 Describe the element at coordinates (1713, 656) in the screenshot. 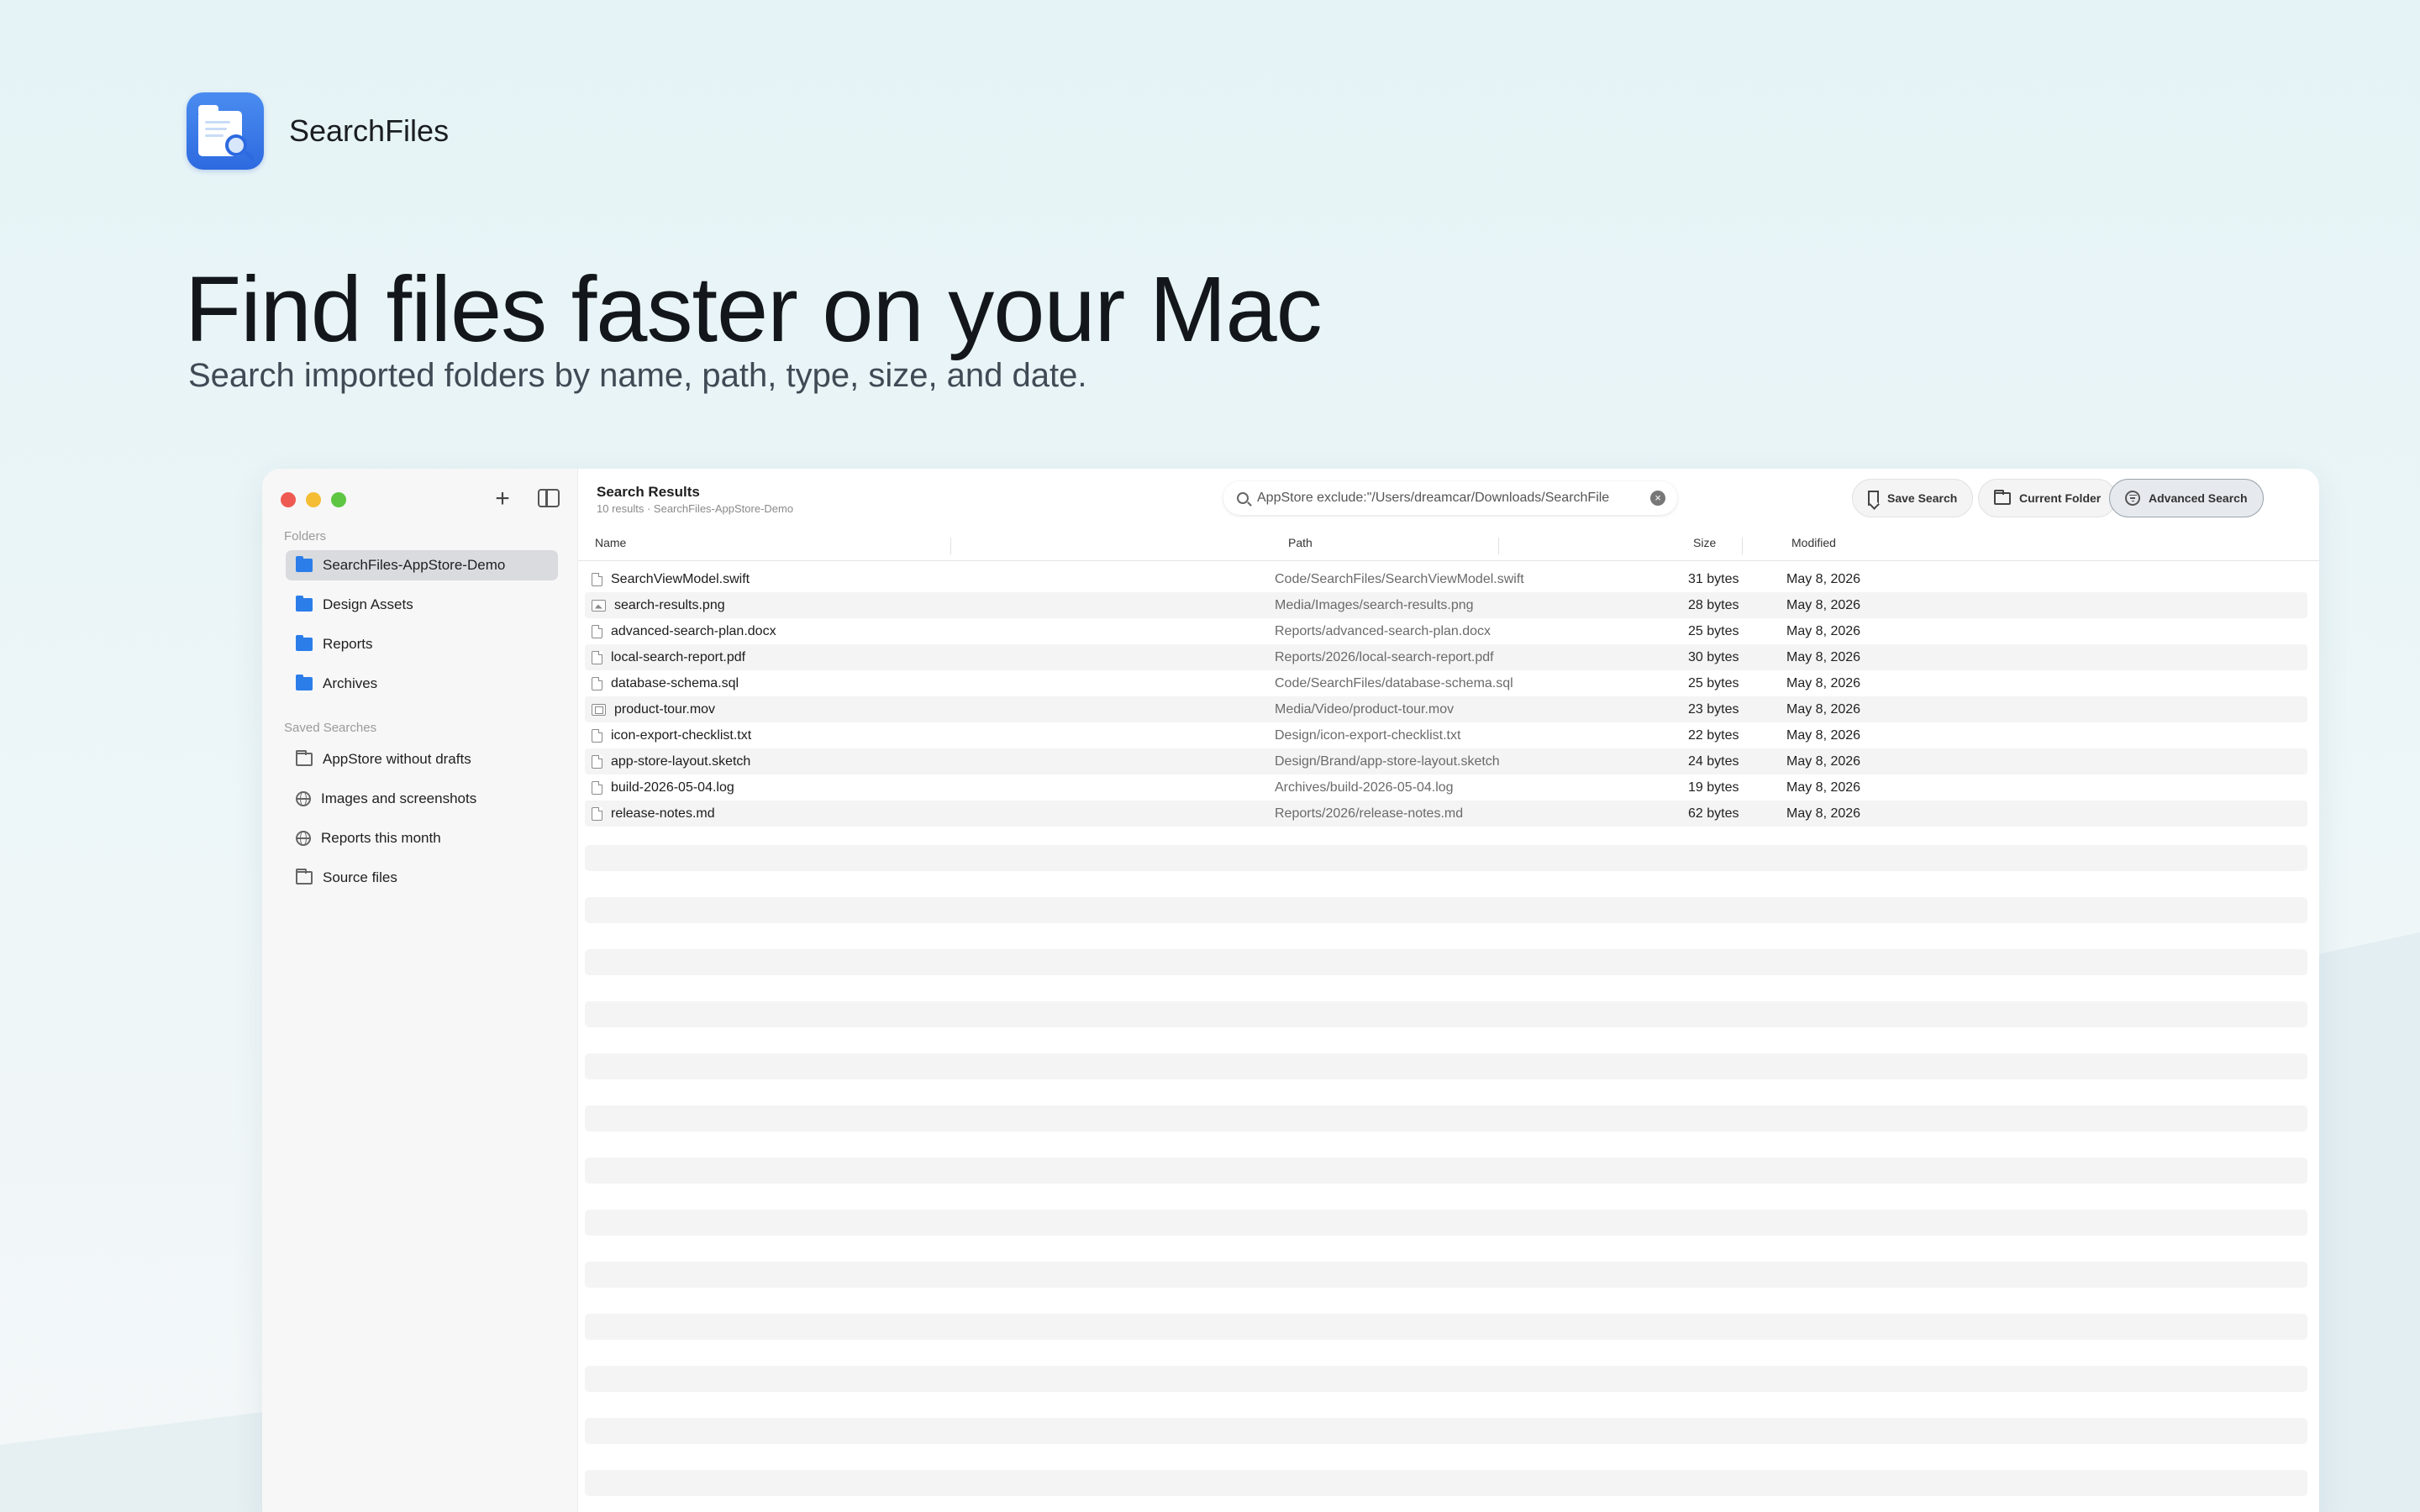

I see `file-size: 30 bytes` at that location.